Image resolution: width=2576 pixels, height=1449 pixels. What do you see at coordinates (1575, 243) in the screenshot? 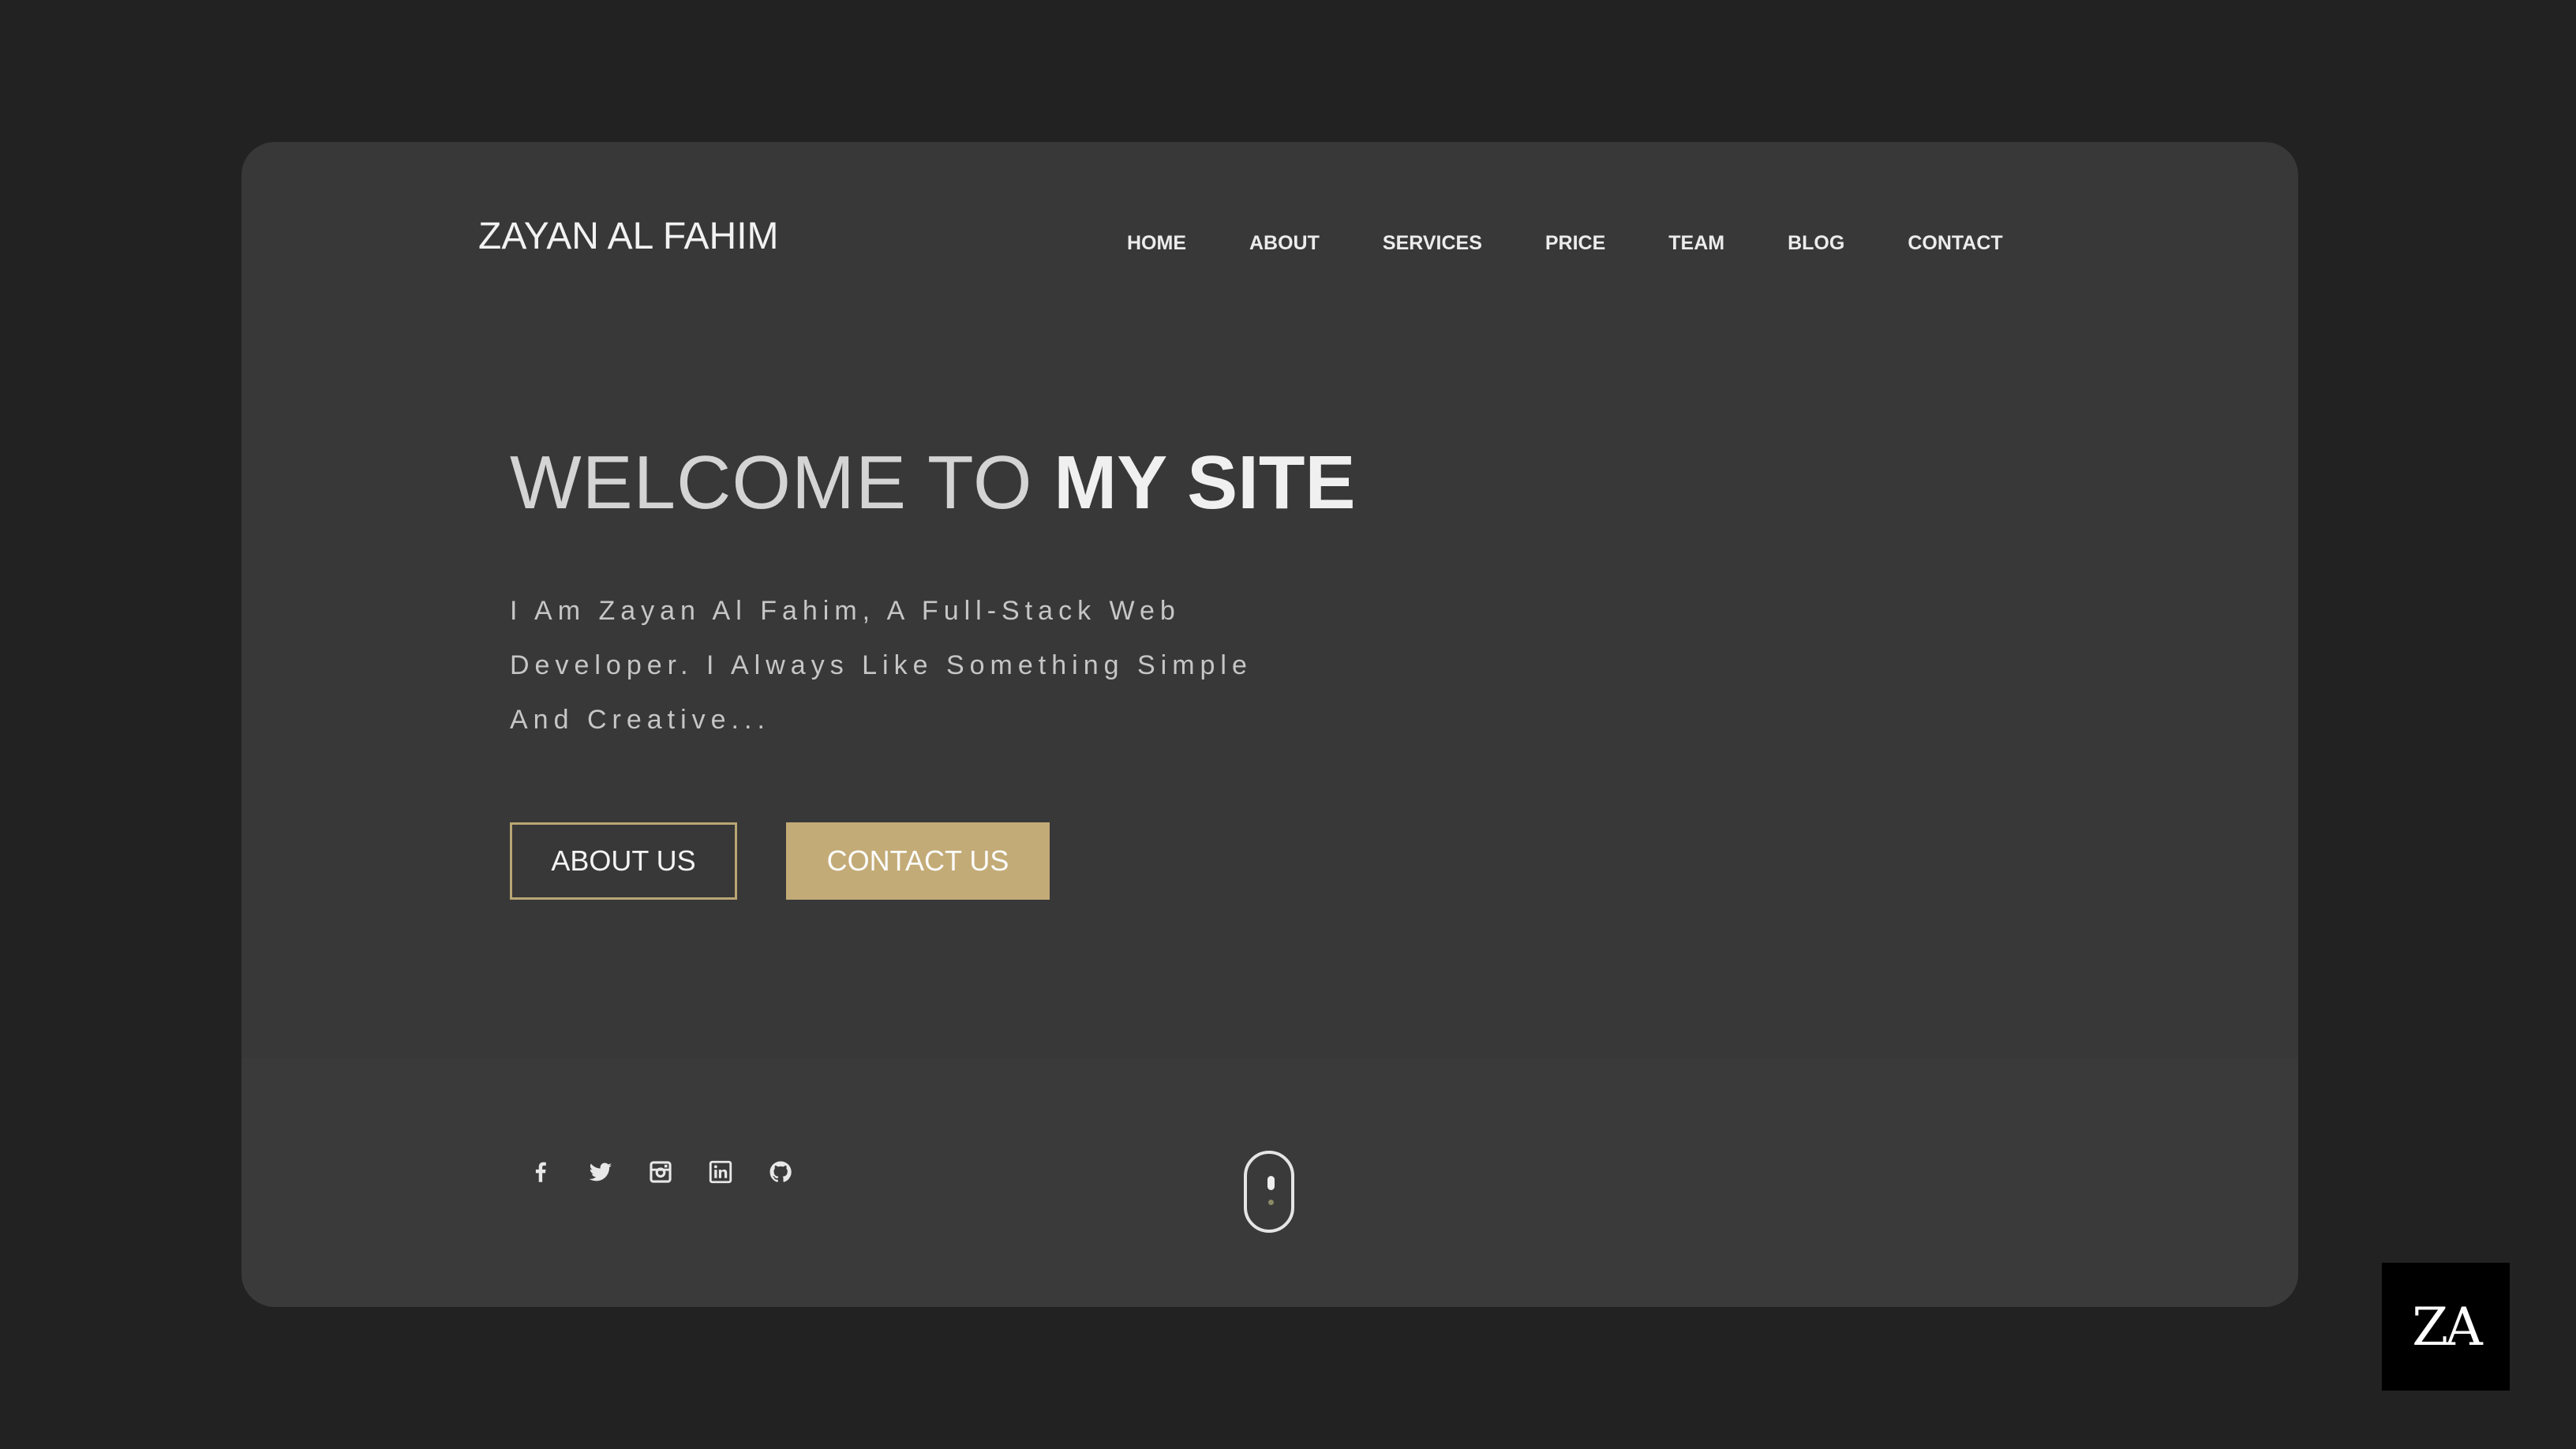
I see `nav-price: PRICE` at bounding box center [1575, 243].